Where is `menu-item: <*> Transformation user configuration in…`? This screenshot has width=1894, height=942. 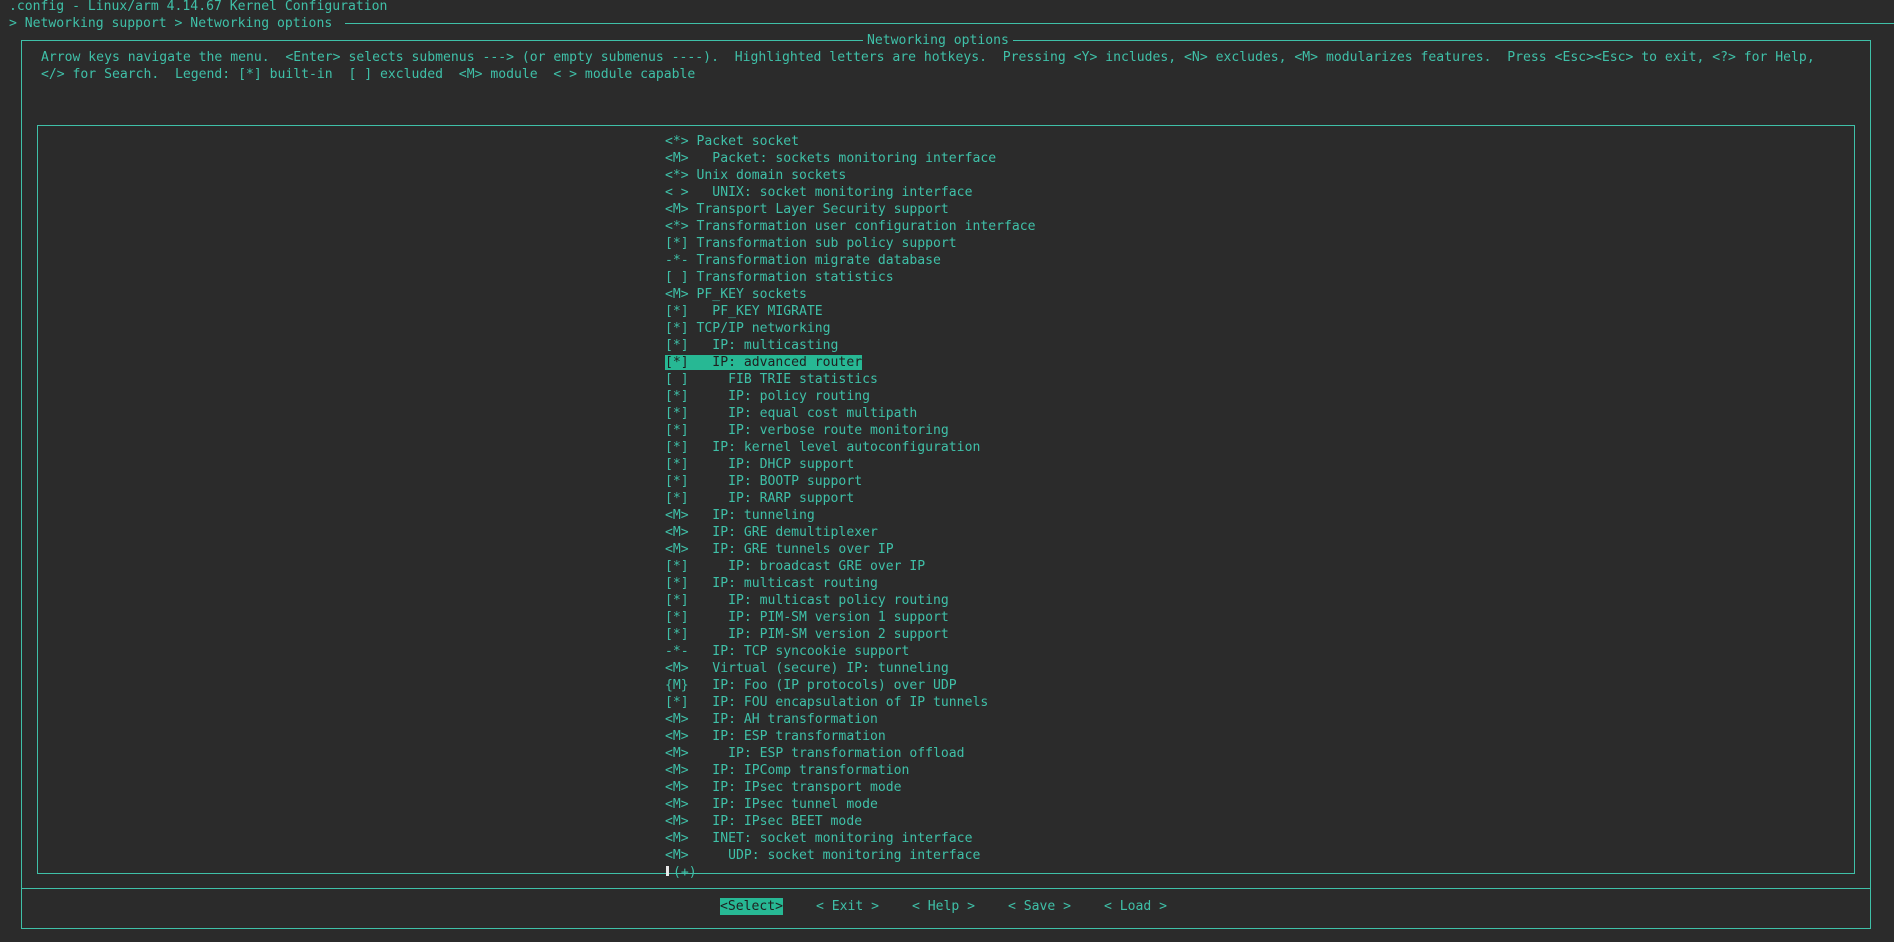
menu-item: <*> Transformation user configuration in… is located at coordinates (850, 226).